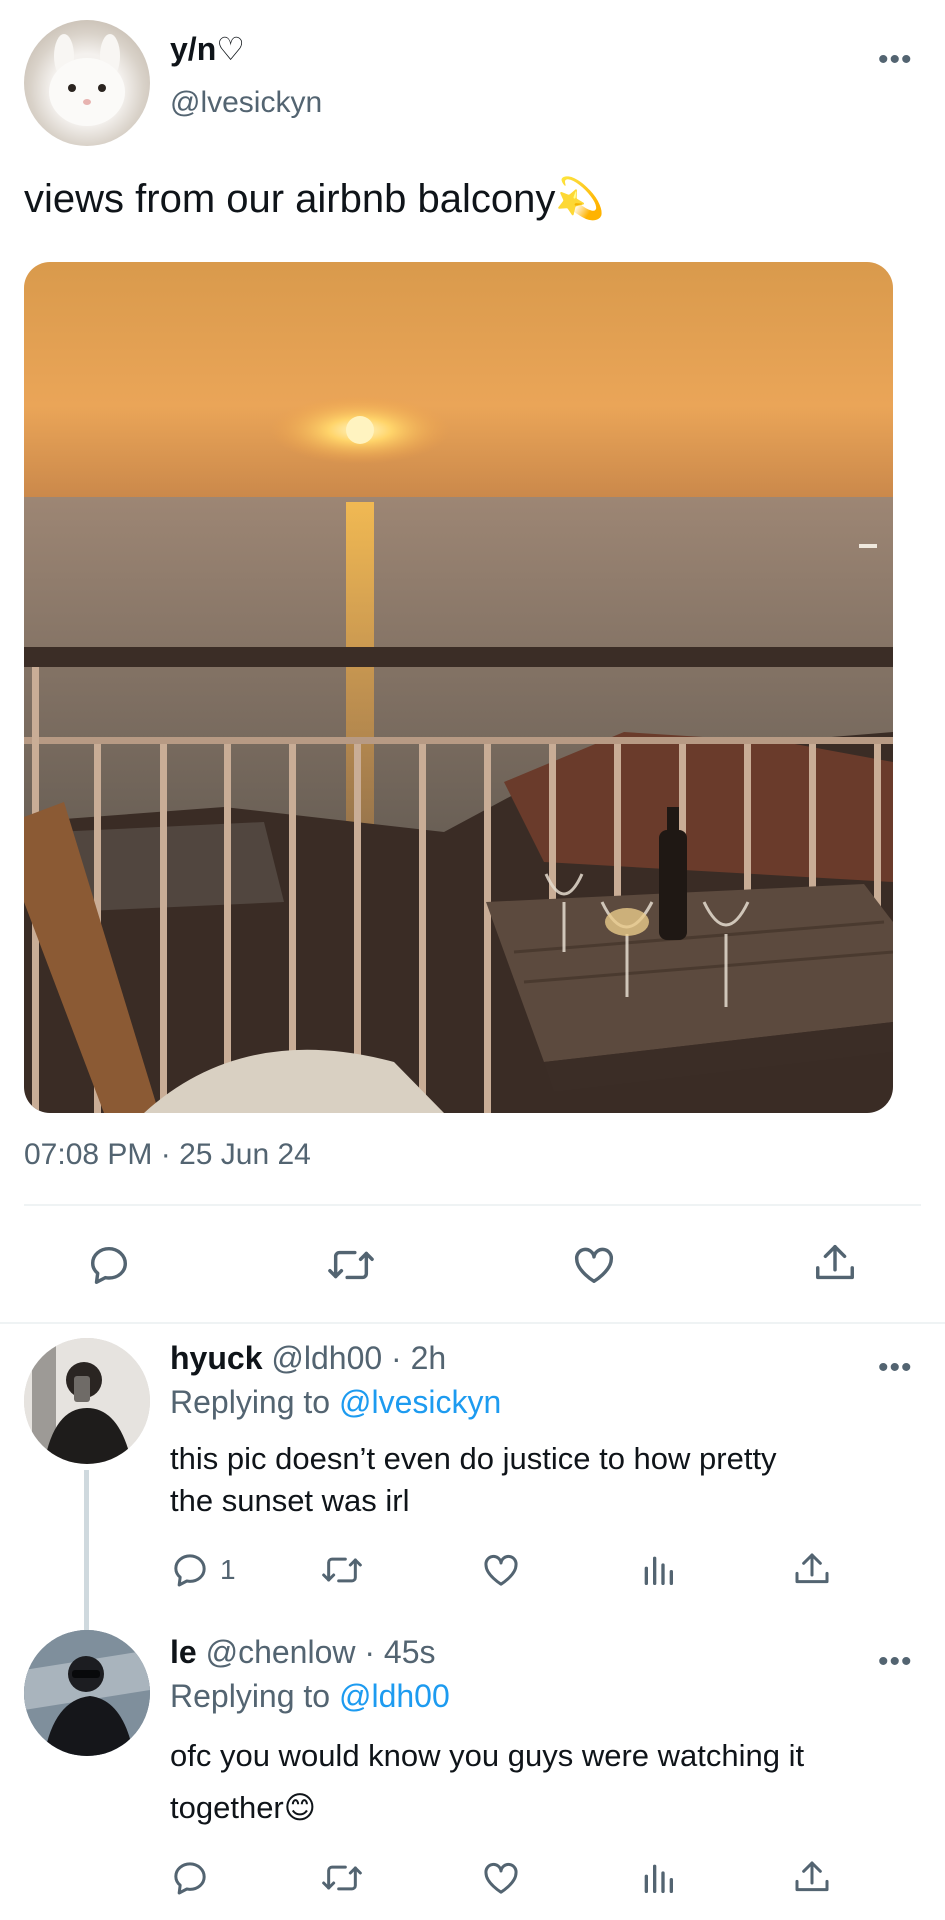 The width and height of the screenshot is (945, 1920). I want to click on tweet-timestamp: 07:08 PM · 25 Jun 24, so click(167, 1155).